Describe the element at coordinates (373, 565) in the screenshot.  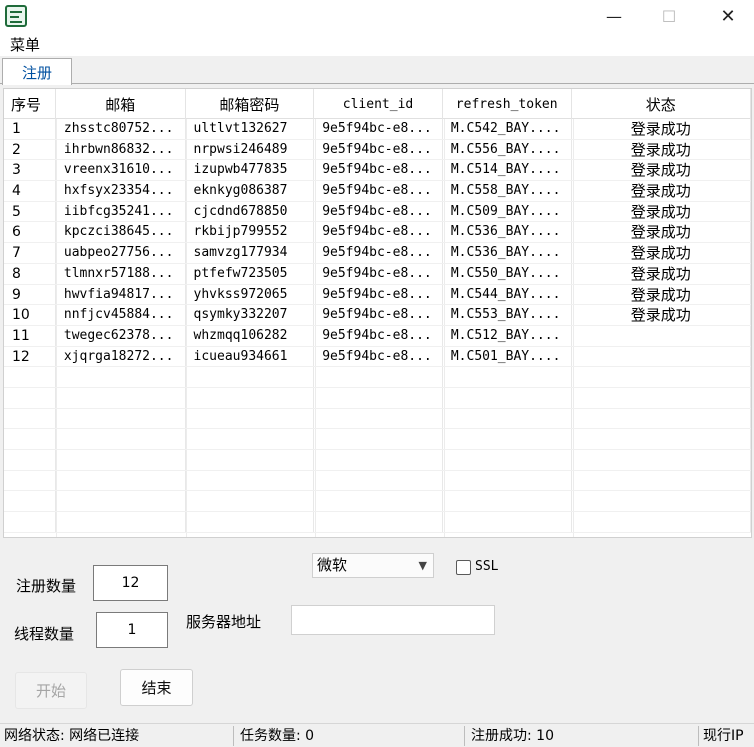
I see `provider-select: 微软 ▼` at that location.